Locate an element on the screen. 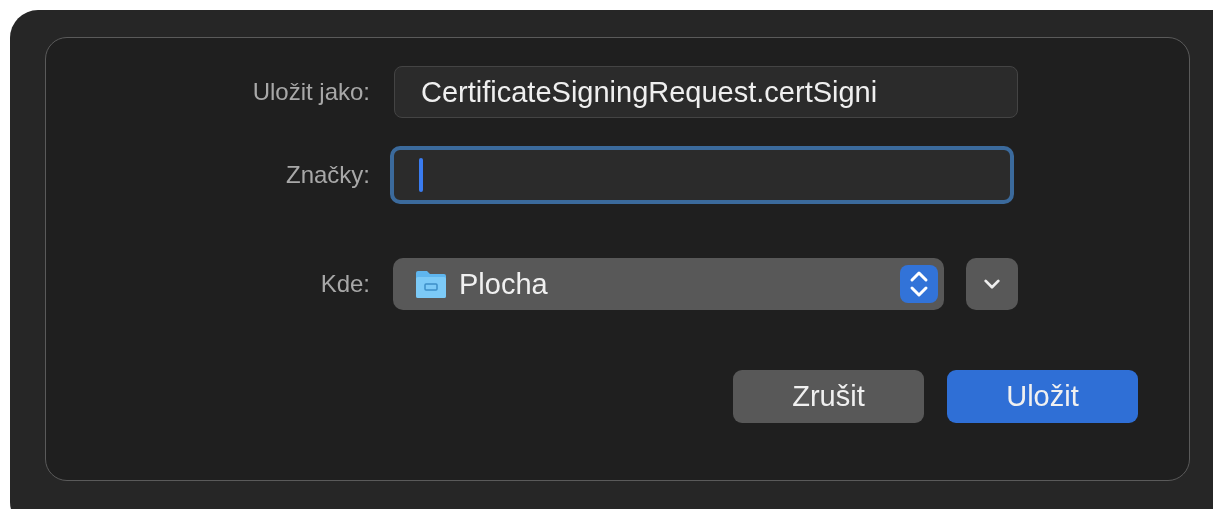 The image size is (1213, 509). filename-field: CertificateSigningRequest.certSigni is located at coordinates (706, 92).